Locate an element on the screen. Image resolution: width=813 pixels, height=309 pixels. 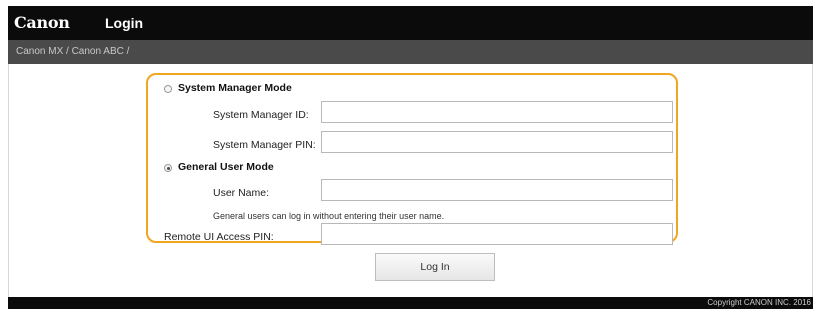
system-manager-pin-label: System Manager PIN: is located at coordinates (264, 145).